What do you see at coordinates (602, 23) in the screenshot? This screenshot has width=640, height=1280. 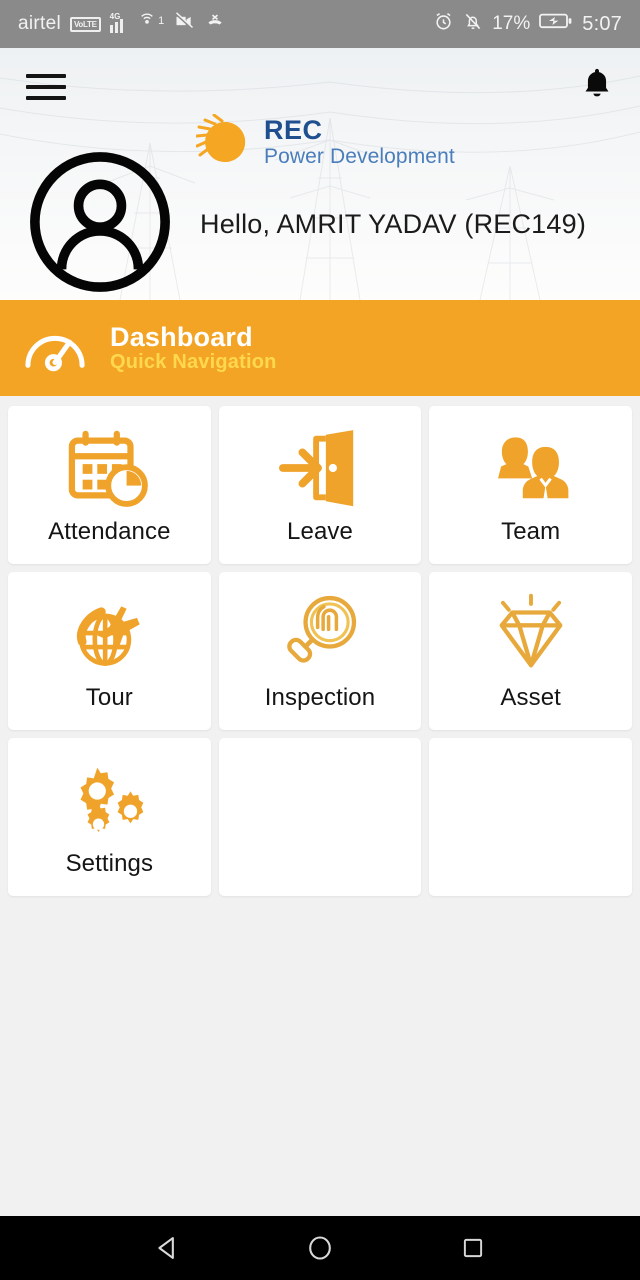 I see `clock-label: 5:07` at bounding box center [602, 23].